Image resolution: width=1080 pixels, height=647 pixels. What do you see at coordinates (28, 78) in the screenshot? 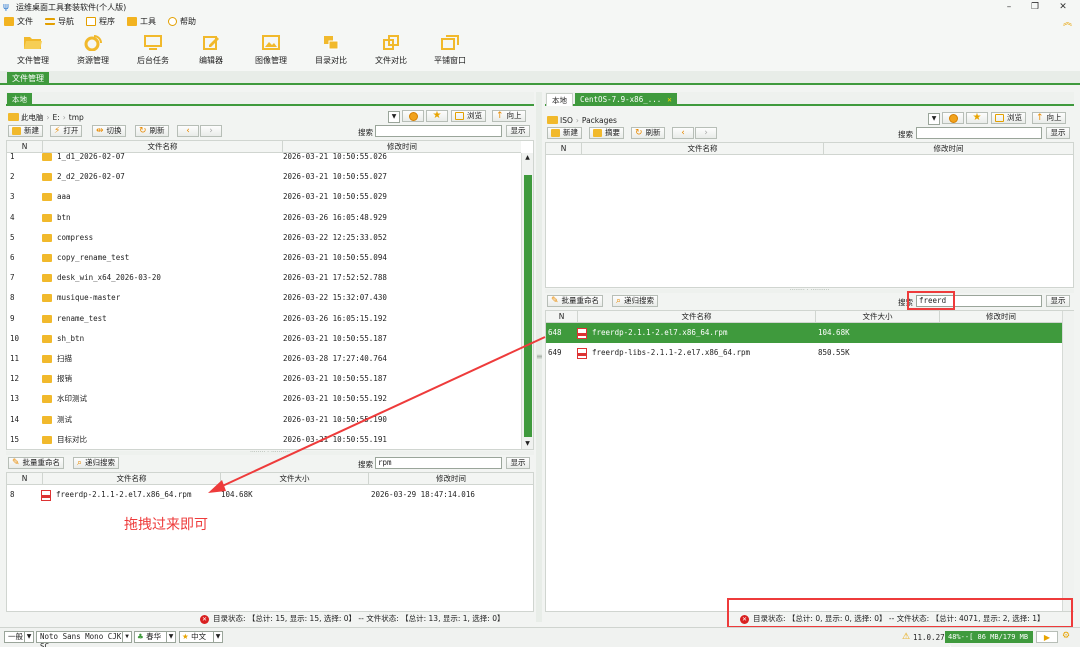
I see `tab-file-manager: 文件管理` at bounding box center [28, 78].